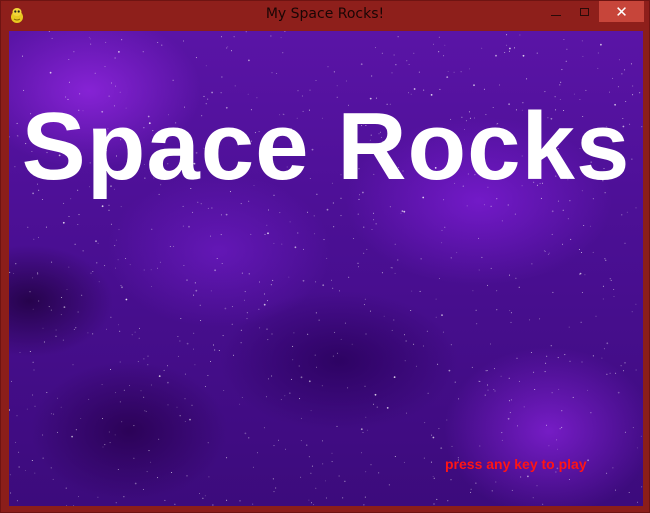 Image resolution: width=650 pixels, height=513 pixels. What do you see at coordinates (556, 11) in the screenshot?
I see `minimize-button` at bounding box center [556, 11].